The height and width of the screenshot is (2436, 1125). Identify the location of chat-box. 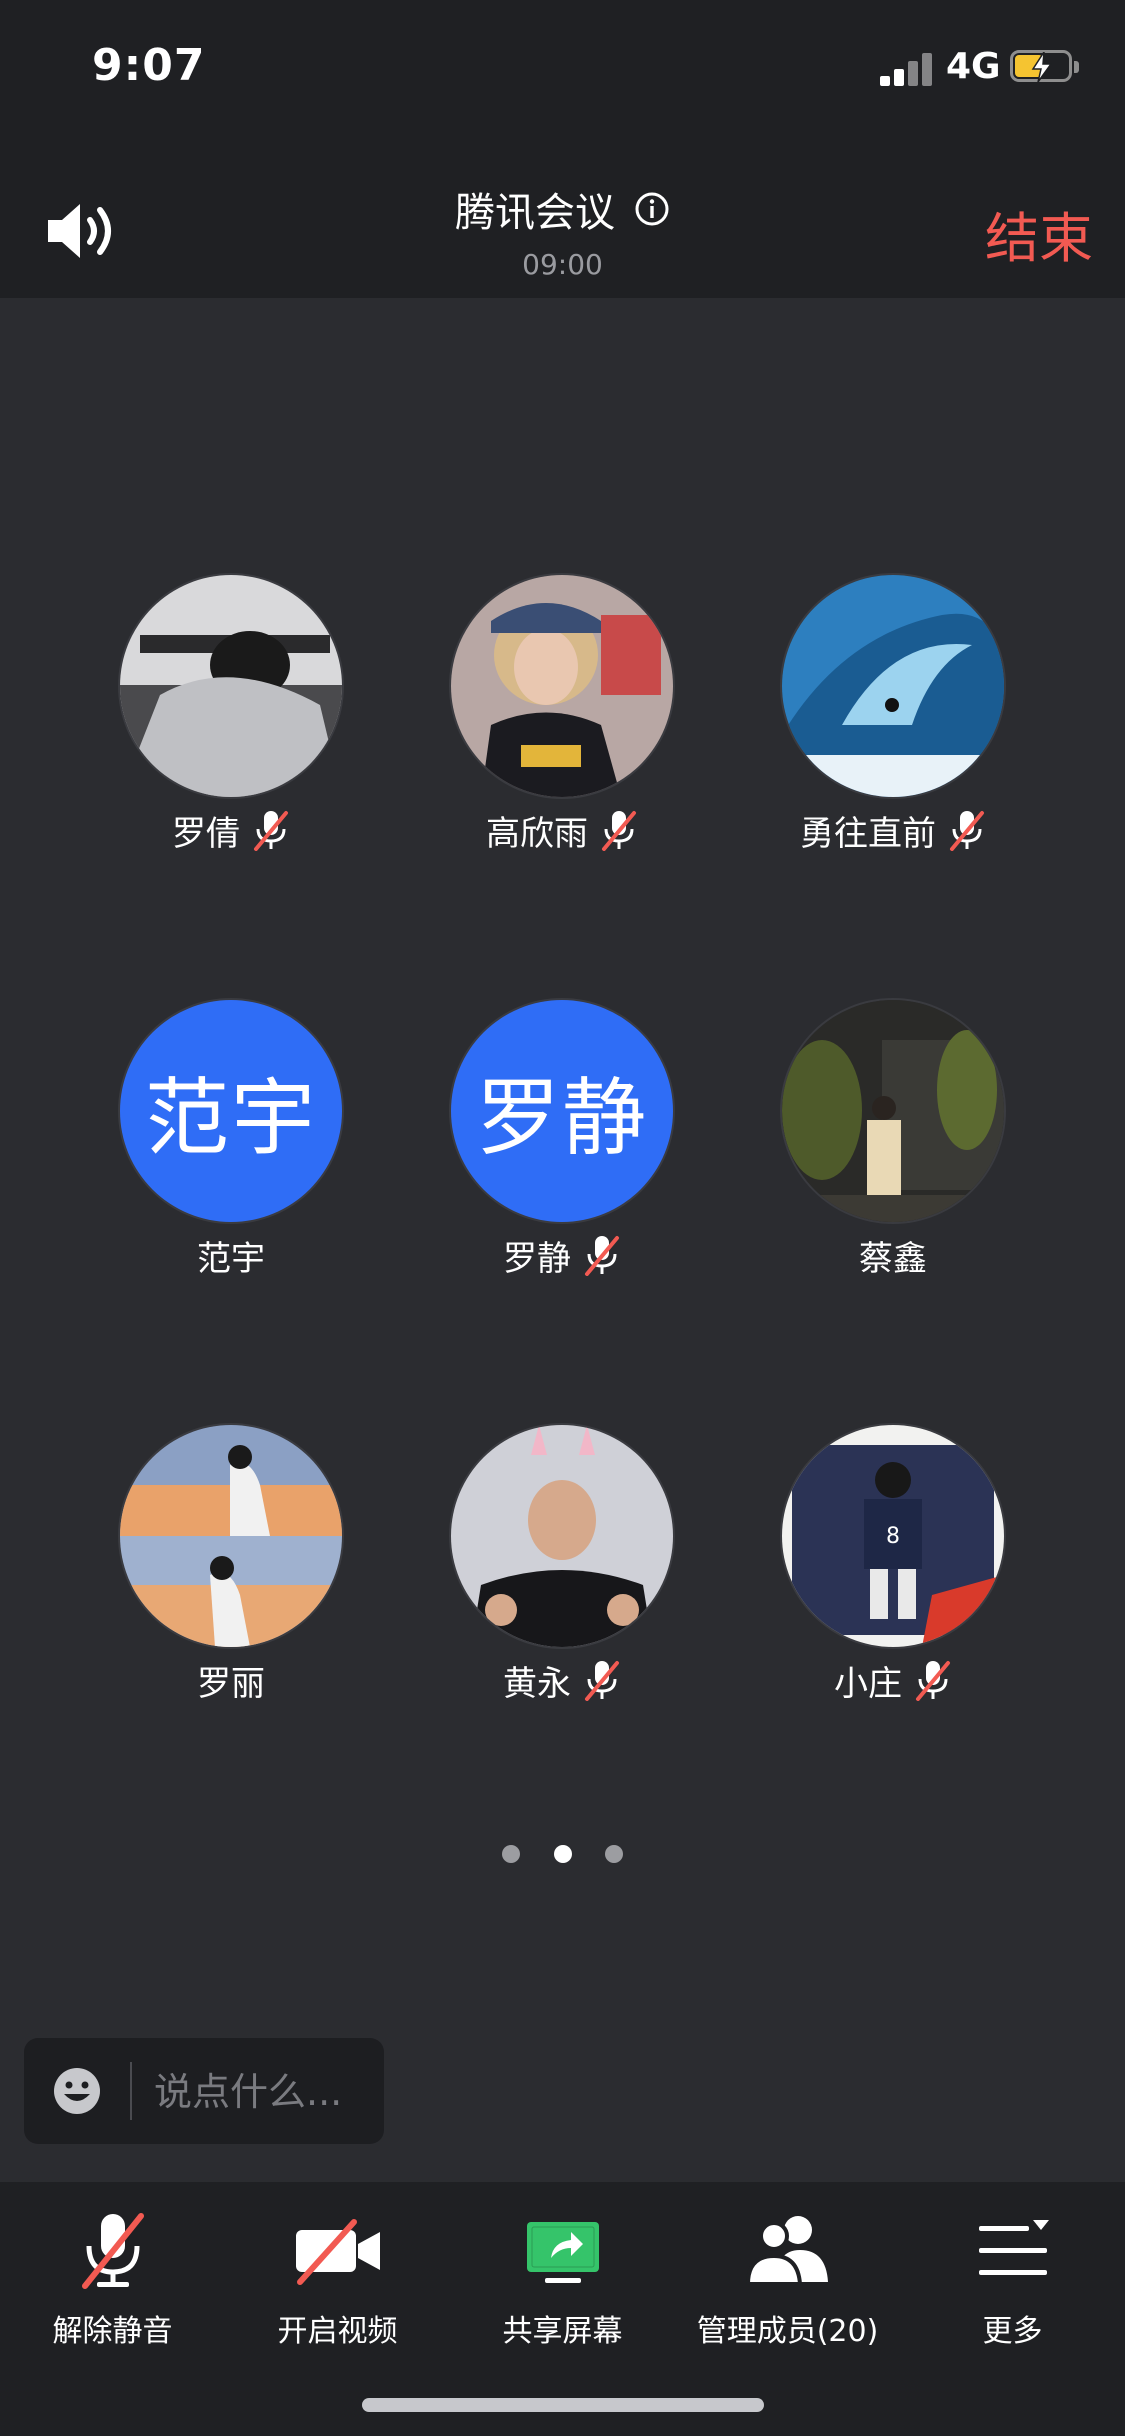
(204, 2091).